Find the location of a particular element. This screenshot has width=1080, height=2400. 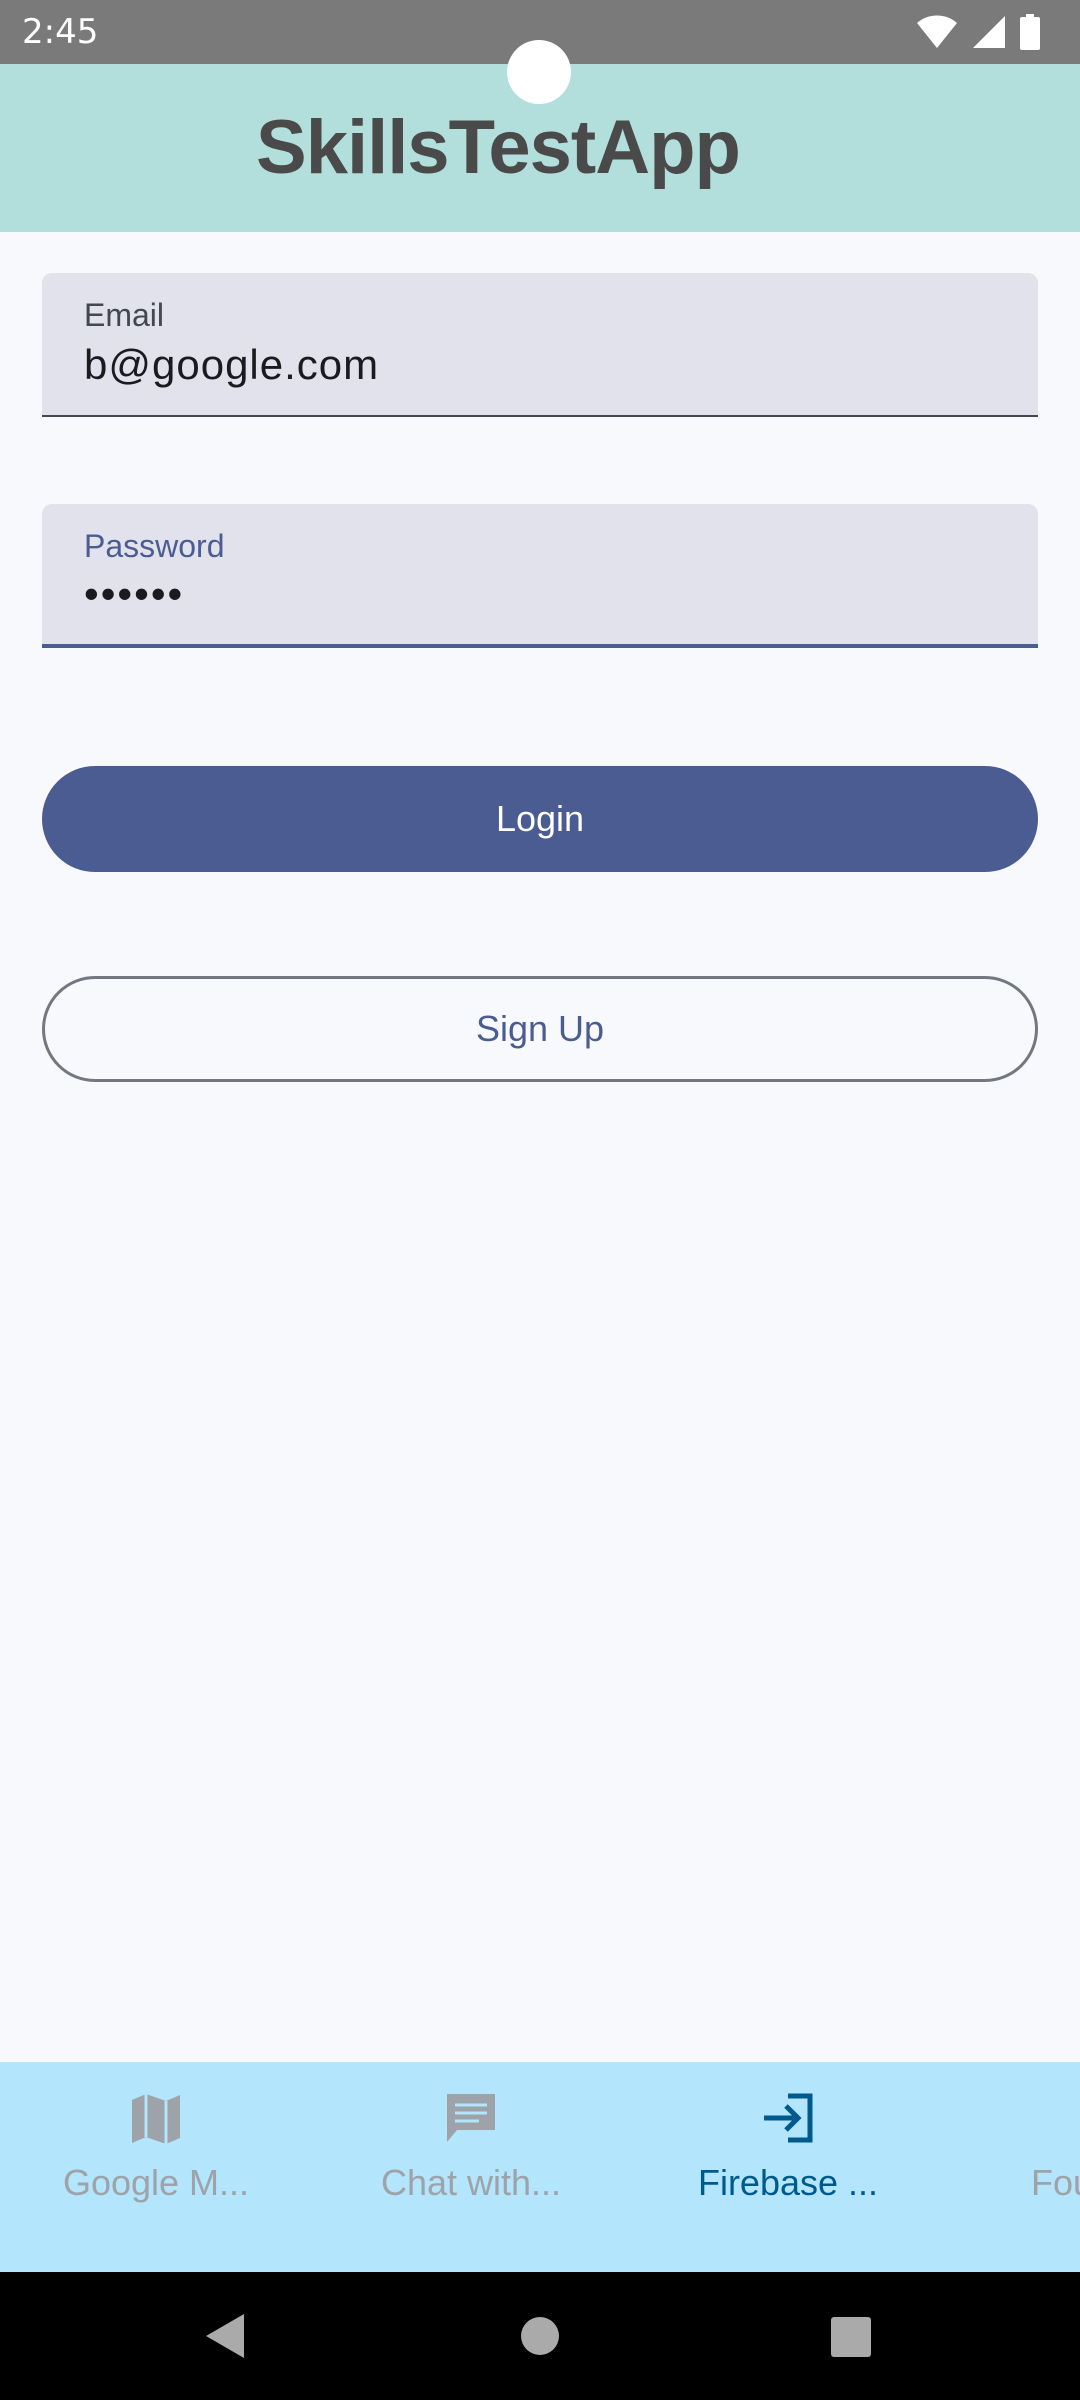

more-icon is located at coordinates (1059, 2118).